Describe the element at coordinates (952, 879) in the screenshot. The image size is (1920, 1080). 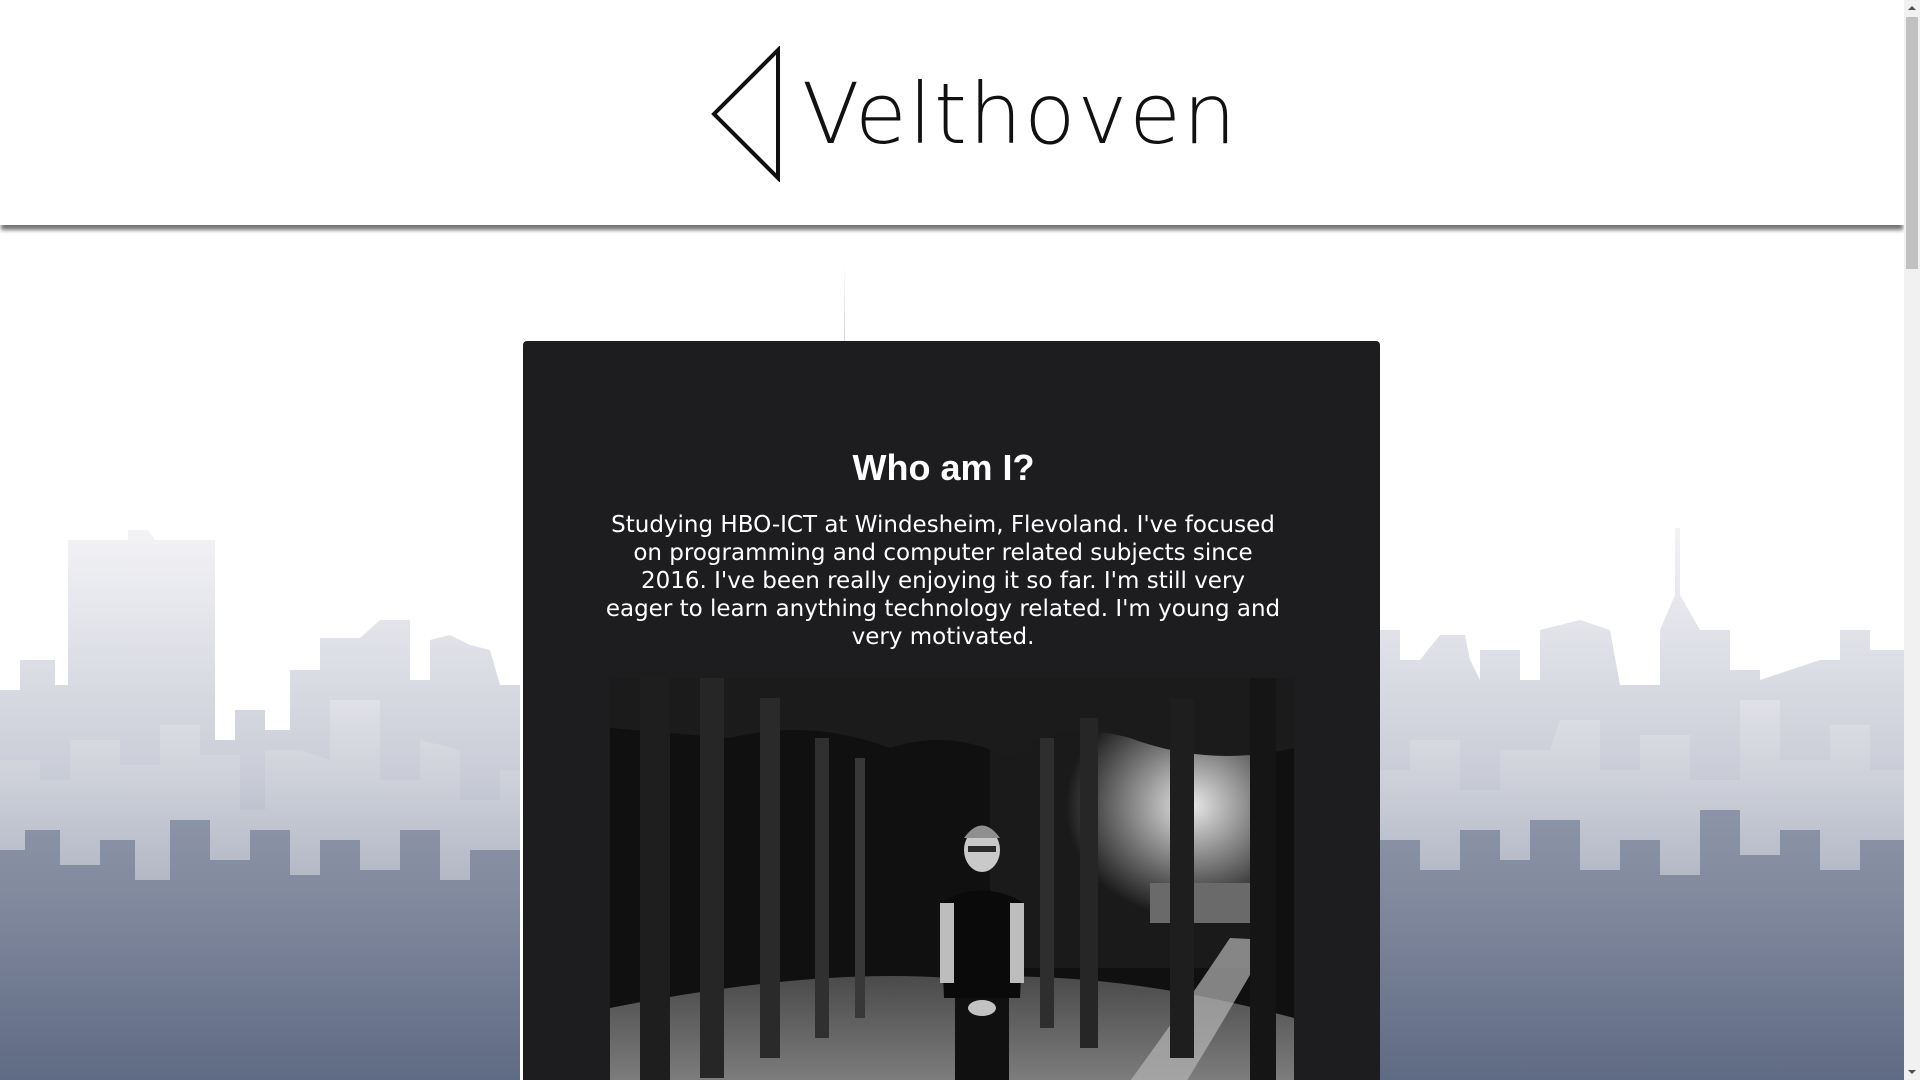
I see `profile-photo` at that location.